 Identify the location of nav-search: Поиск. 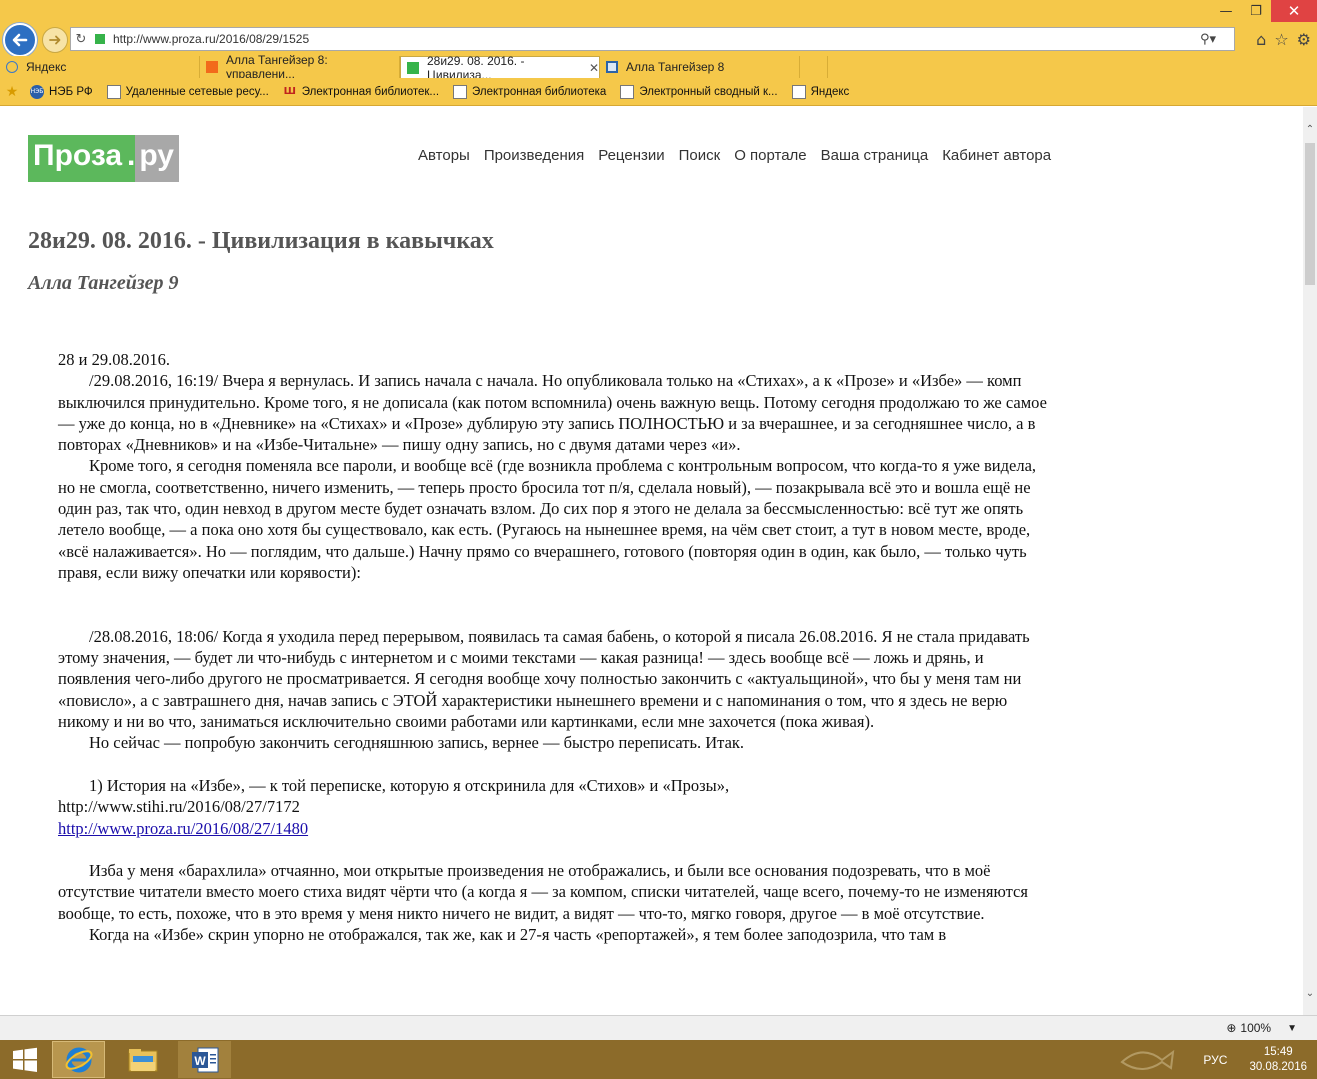
(700, 155).